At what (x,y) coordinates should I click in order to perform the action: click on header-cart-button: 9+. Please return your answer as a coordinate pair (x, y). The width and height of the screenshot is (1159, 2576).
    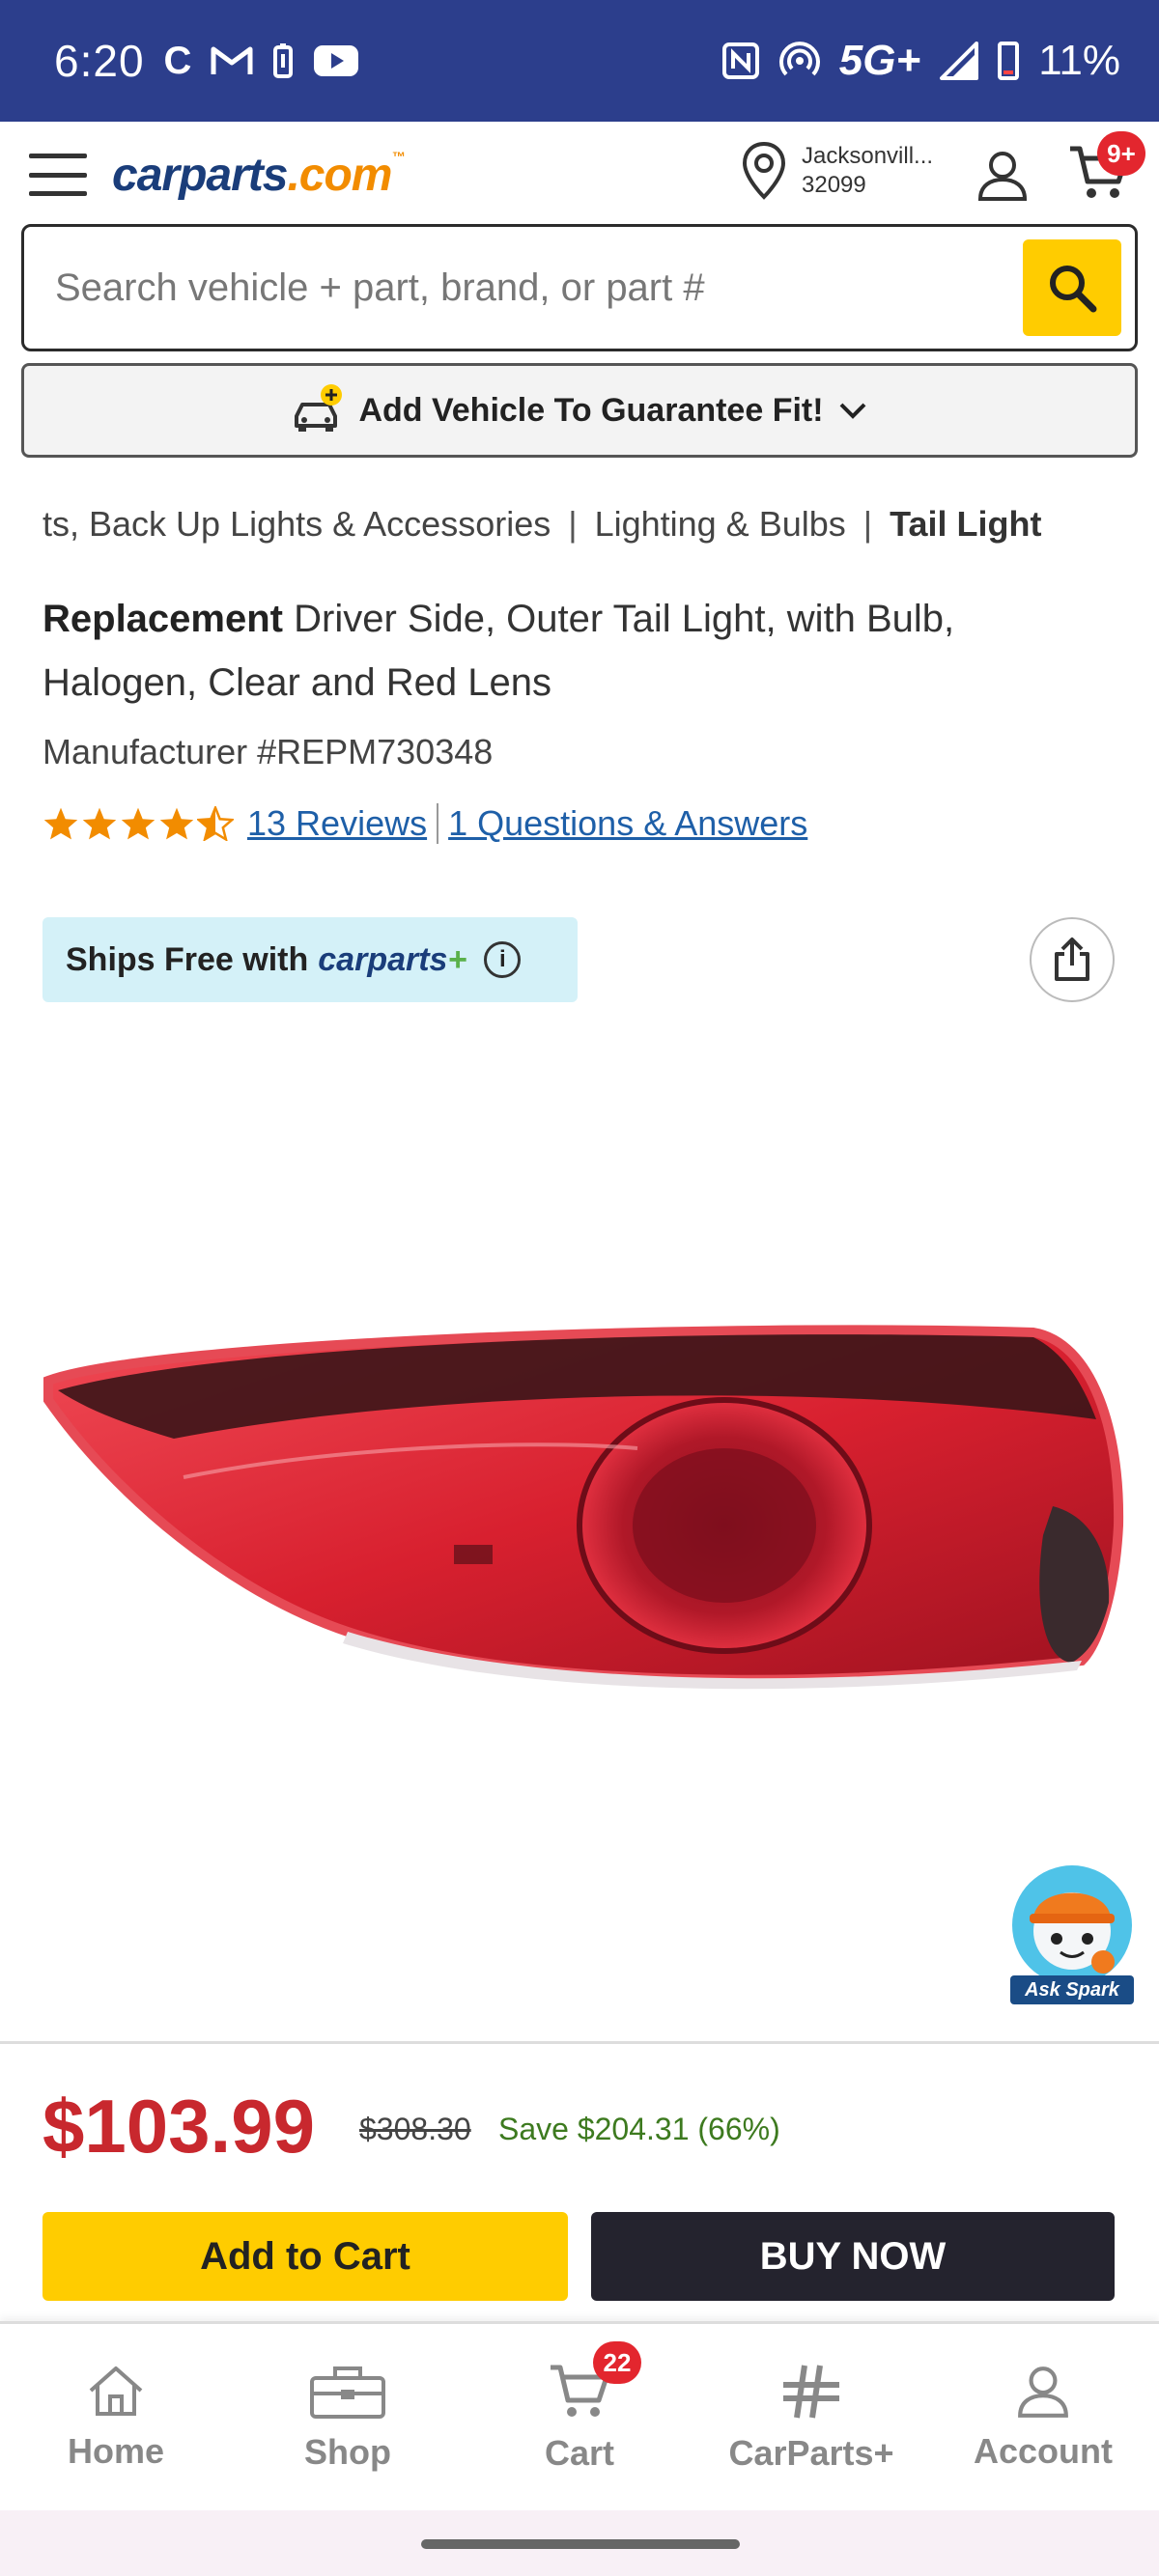
    Looking at the image, I should click on (1106, 170).